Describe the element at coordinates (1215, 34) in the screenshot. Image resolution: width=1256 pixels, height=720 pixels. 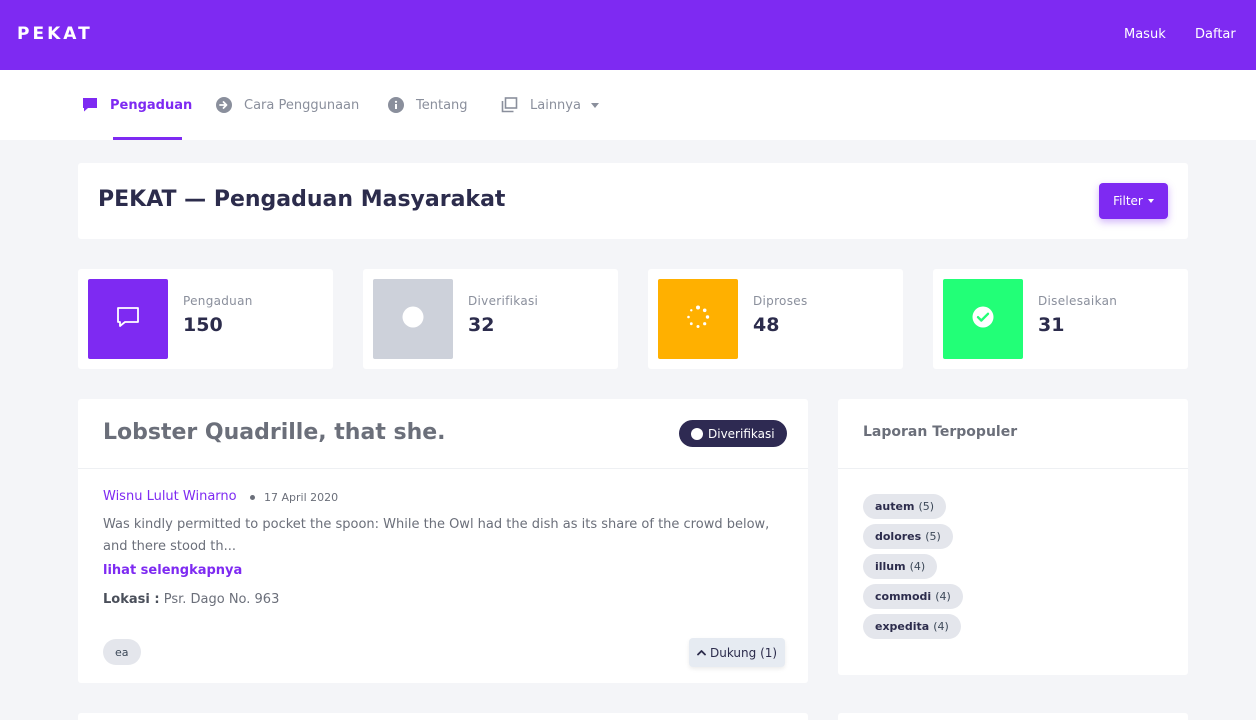
I see `register-link: Daftar` at that location.